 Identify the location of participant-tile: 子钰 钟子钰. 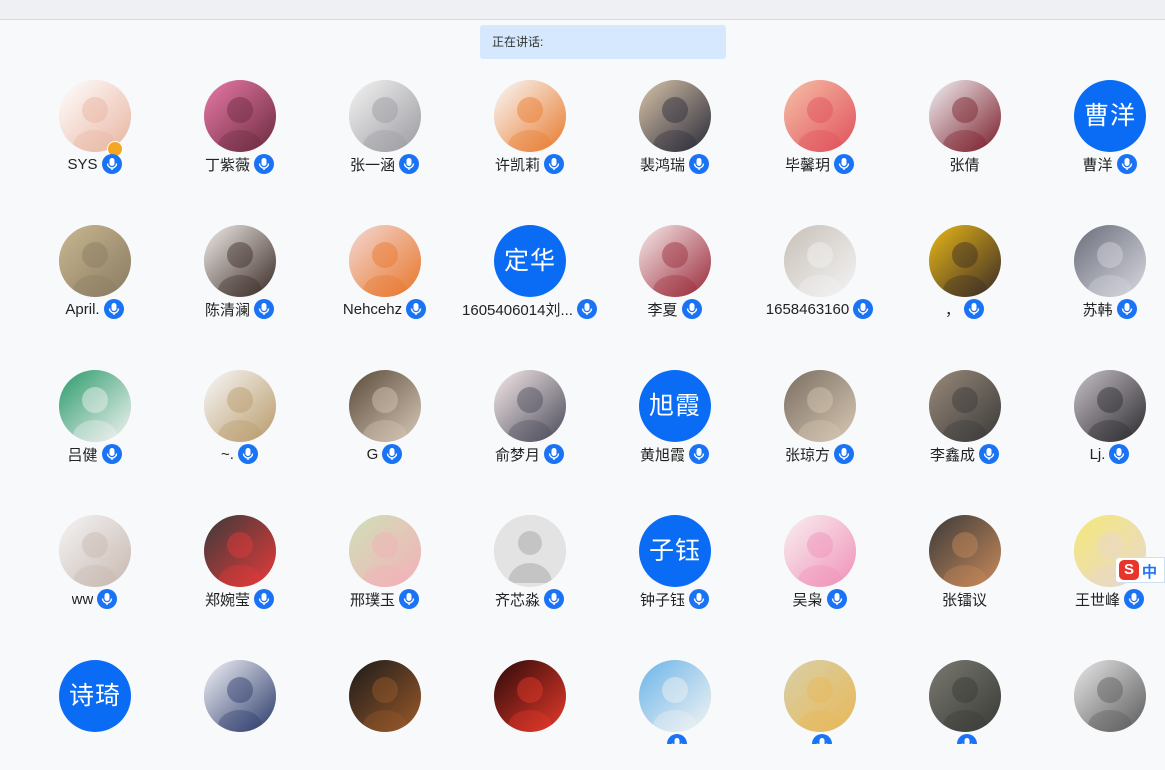
(674, 570).